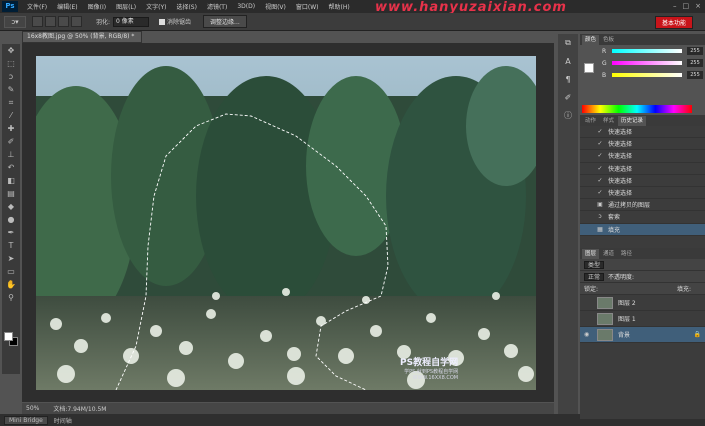  Describe the element at coordinates (608, 254) in the screenshot. I see `tab-channels: 通道` at that location.